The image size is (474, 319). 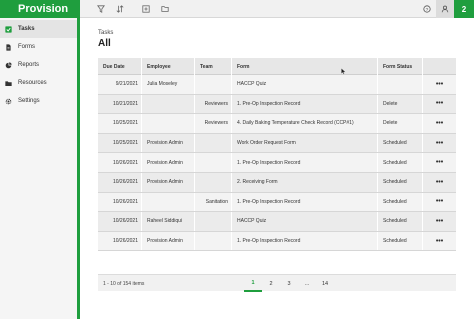 What do you see at coordinates (305, 66) in the screenshot?
I see `column-header-form: Form` at bounding box center [305, 66].